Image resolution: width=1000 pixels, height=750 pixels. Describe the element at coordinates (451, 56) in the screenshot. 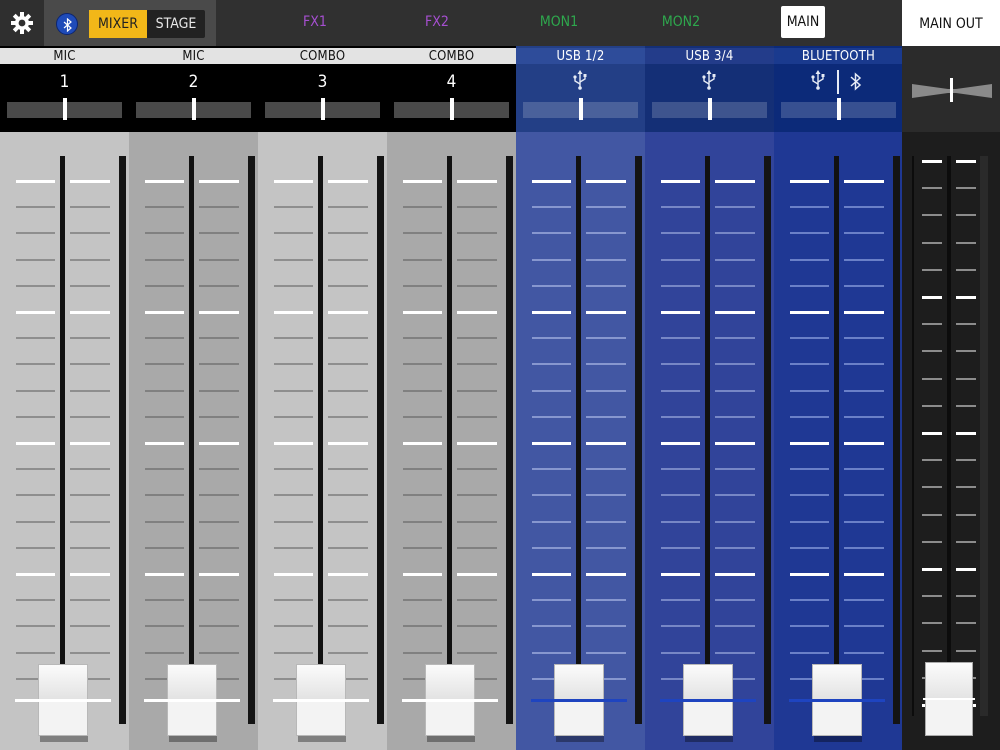

I see `channel-label: COMBO` at that location.